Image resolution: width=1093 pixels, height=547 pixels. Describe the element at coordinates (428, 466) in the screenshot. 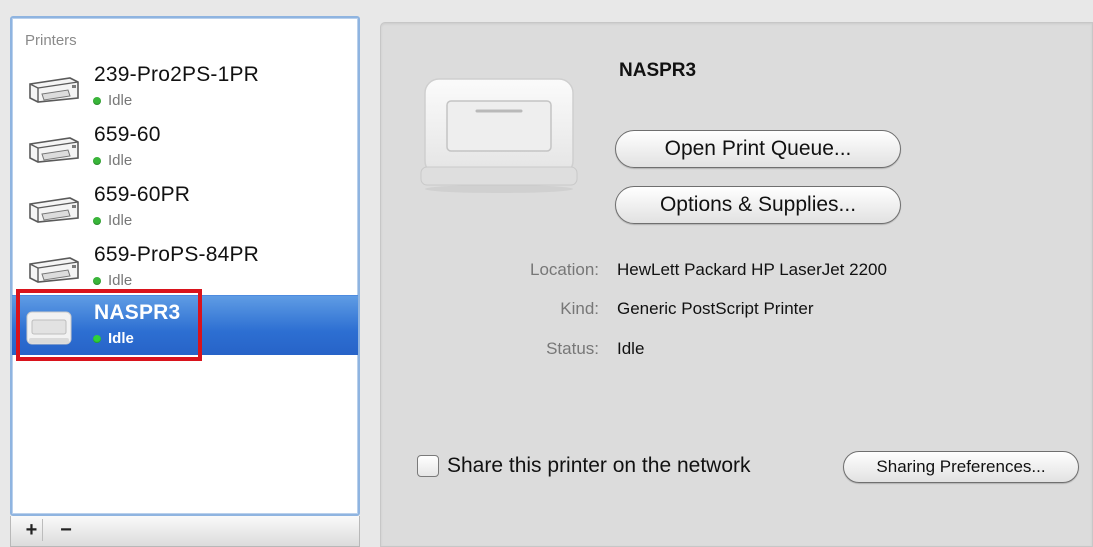

I see `share-printer-checkbox` at that location.